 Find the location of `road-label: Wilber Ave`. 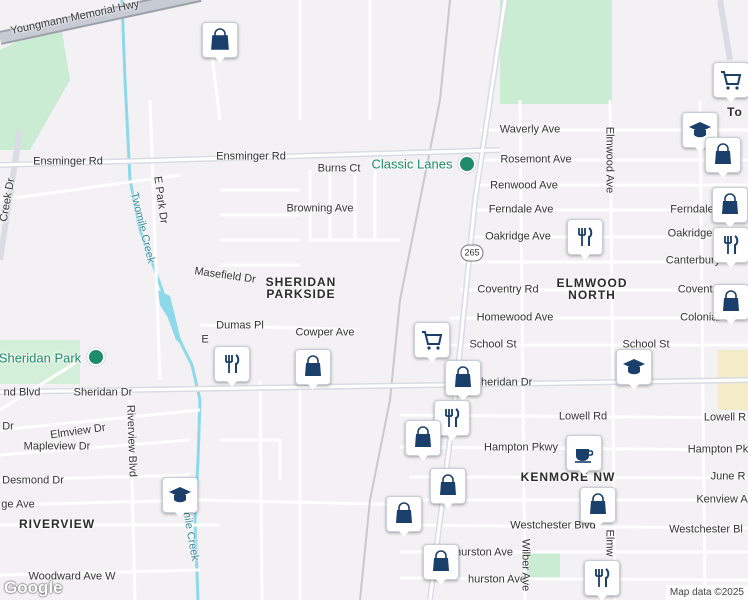

road-label: Wilber Ave is located at coordinates (525, 565).